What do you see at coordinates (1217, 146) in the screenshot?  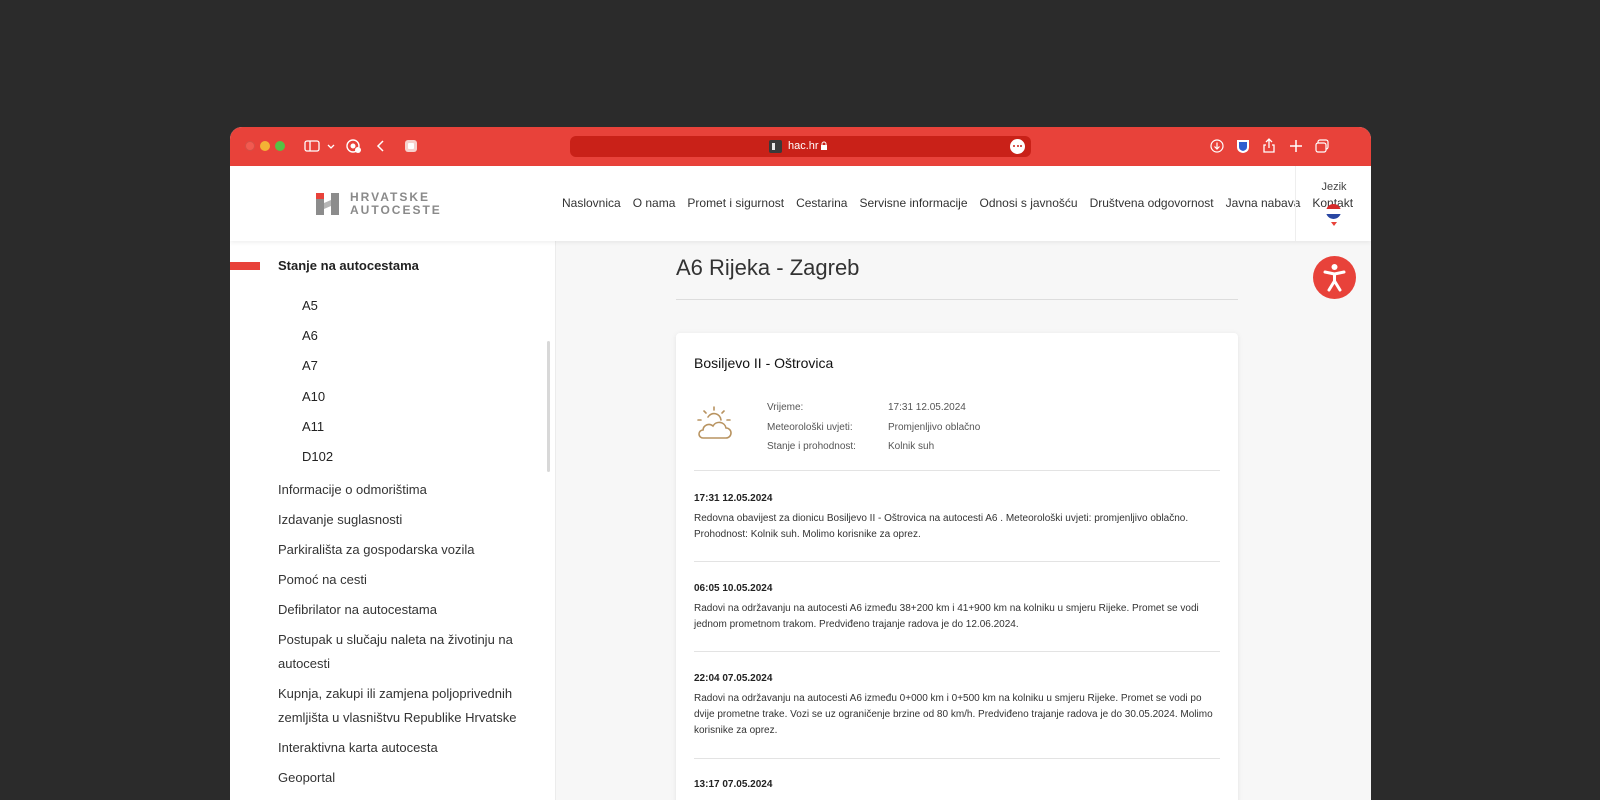 I see `download-icon` at bounding box center [1217, 146].